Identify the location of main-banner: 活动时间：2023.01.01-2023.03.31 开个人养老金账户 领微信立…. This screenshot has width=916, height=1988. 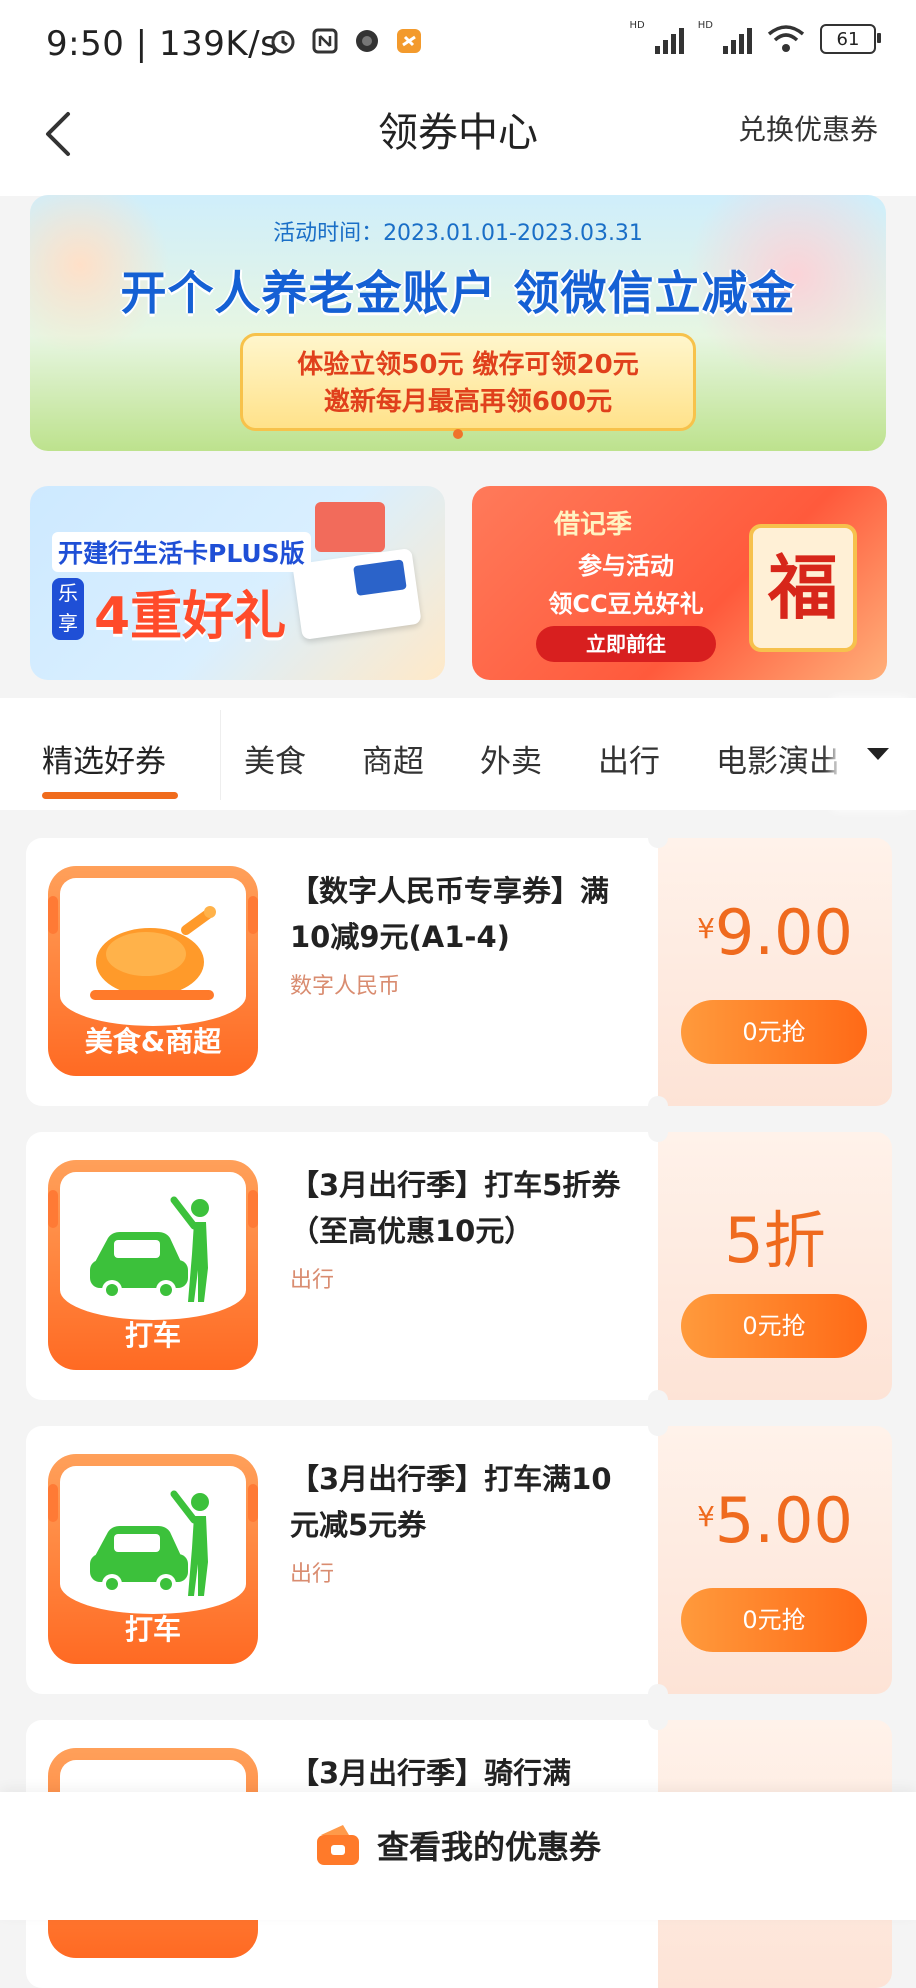
(458, 323).